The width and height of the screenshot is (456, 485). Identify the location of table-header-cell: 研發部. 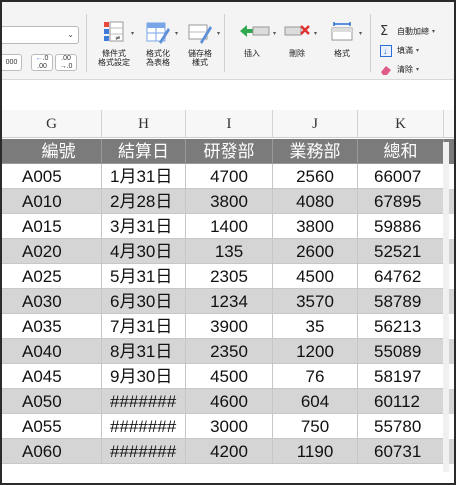
(229, 151).